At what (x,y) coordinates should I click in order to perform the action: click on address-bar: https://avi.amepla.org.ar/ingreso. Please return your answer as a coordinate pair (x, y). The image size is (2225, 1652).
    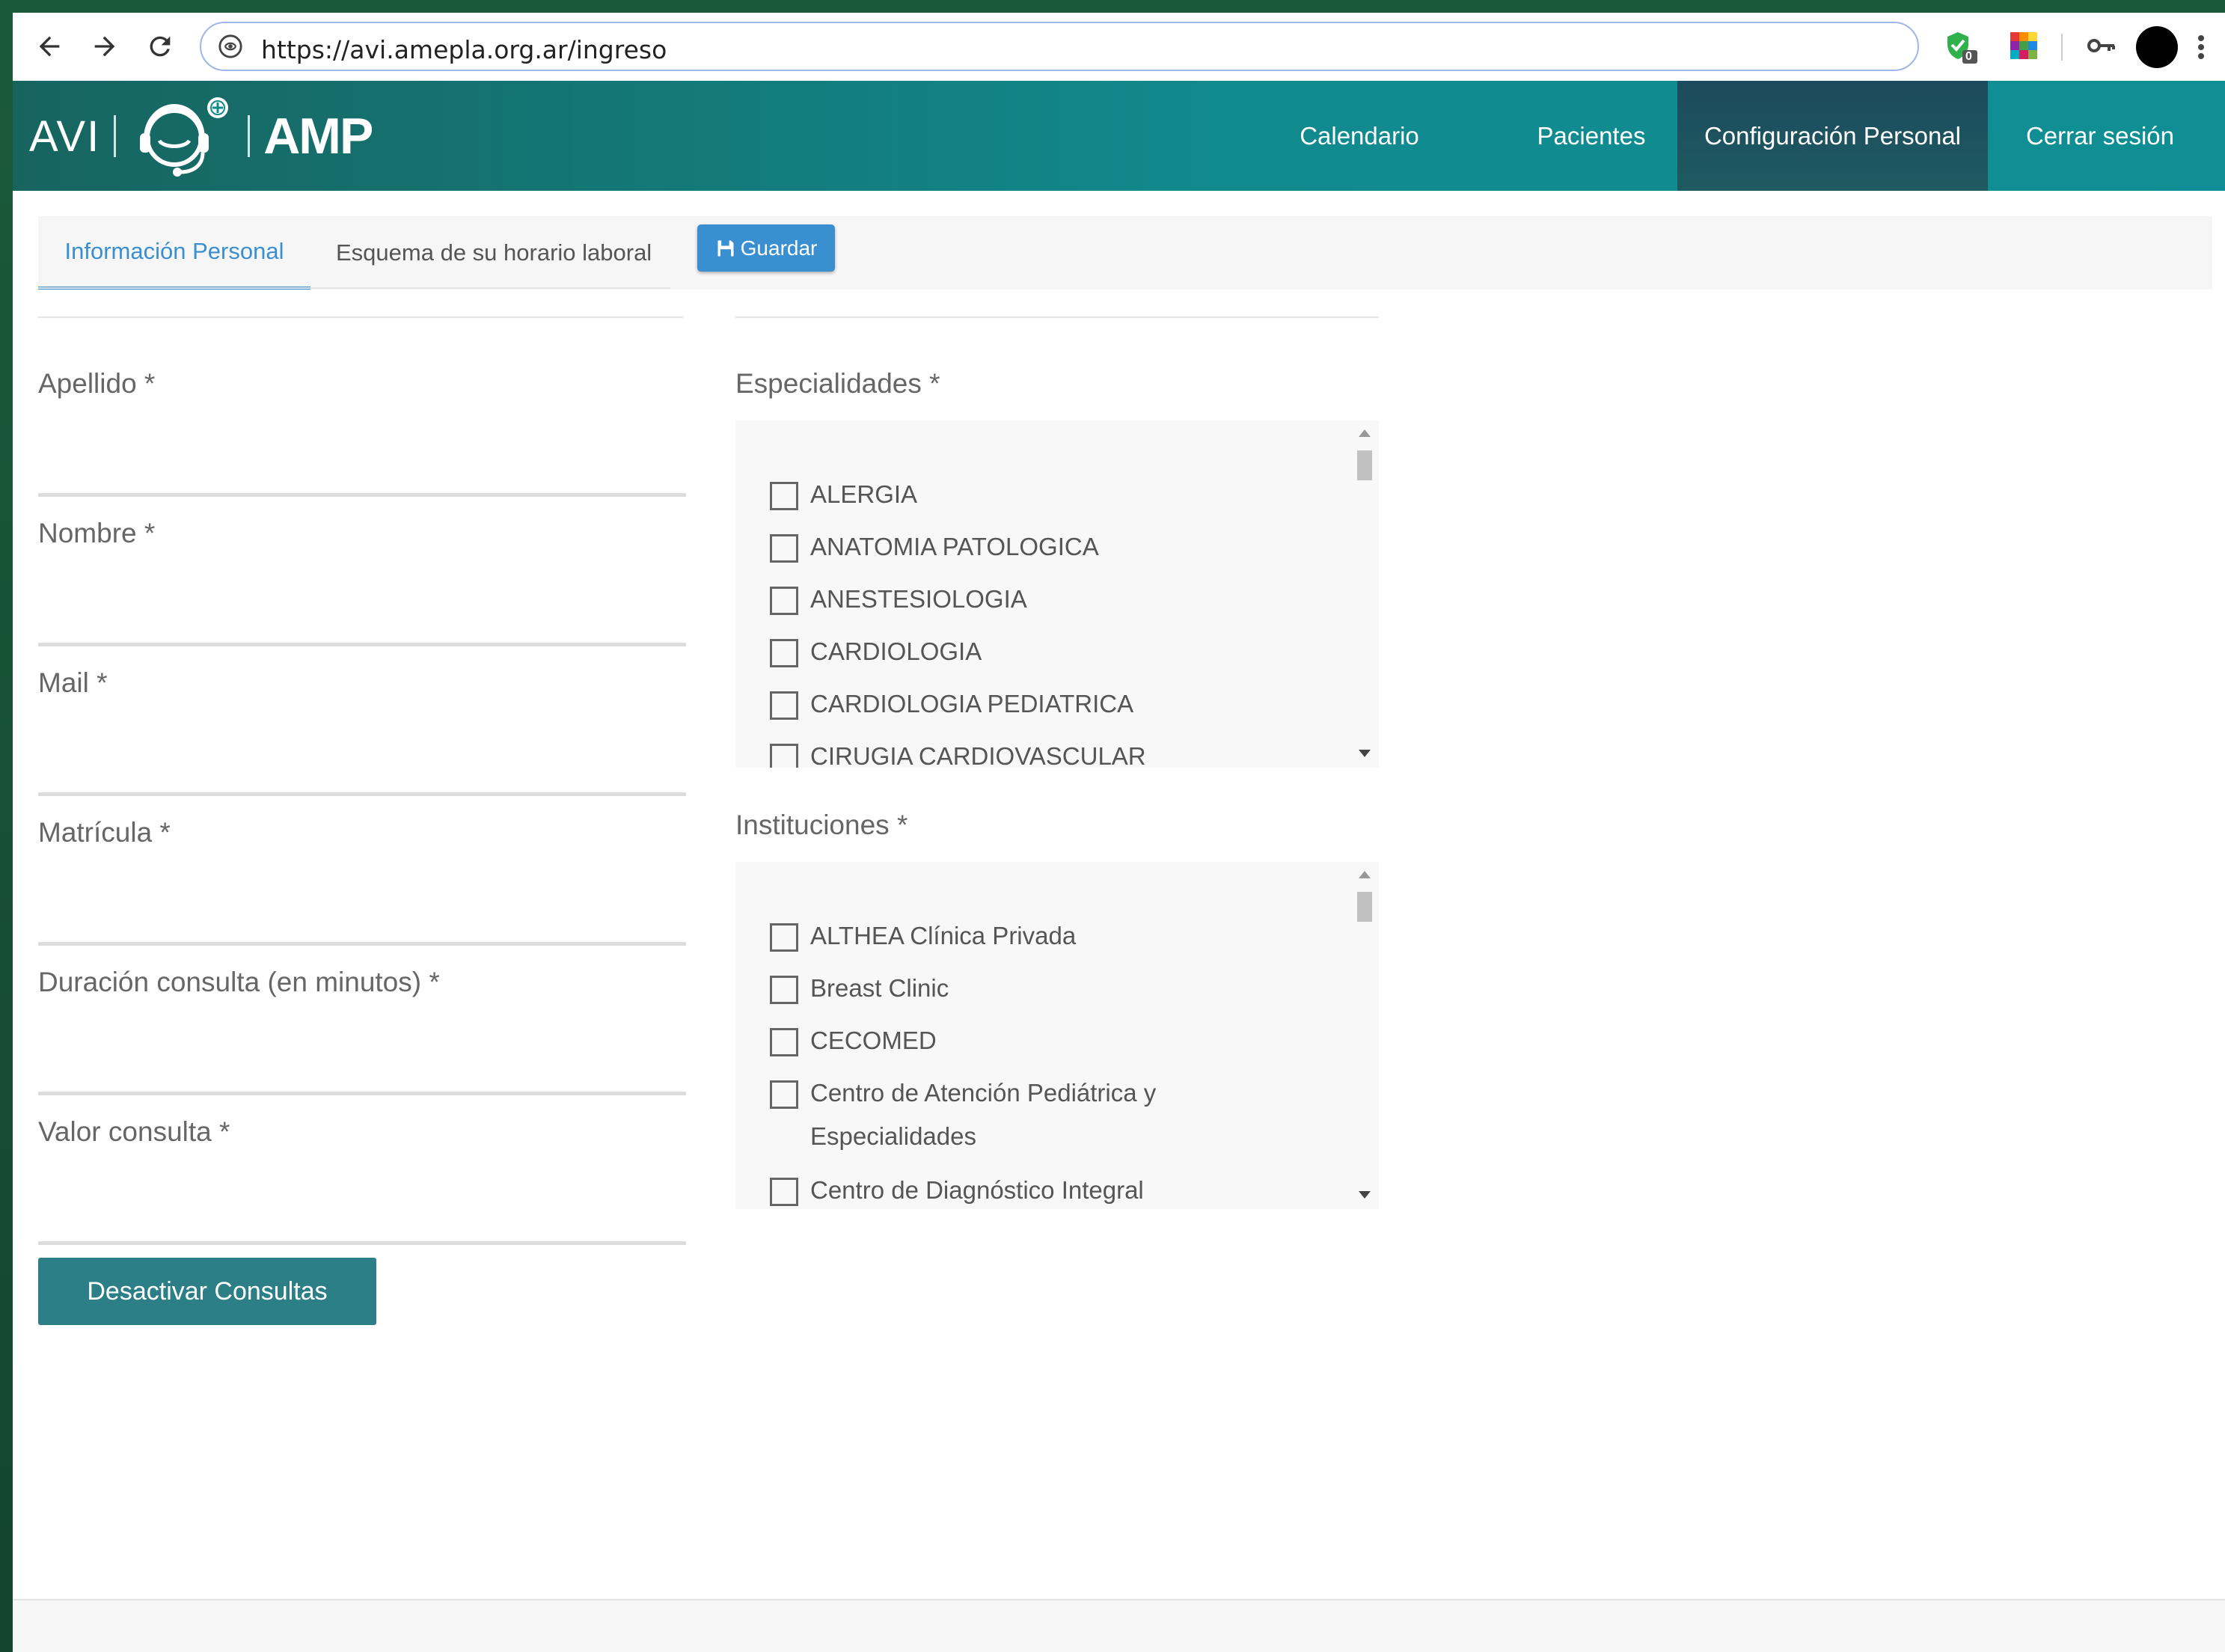
    Looking at the image, I should click on (1059, 46).